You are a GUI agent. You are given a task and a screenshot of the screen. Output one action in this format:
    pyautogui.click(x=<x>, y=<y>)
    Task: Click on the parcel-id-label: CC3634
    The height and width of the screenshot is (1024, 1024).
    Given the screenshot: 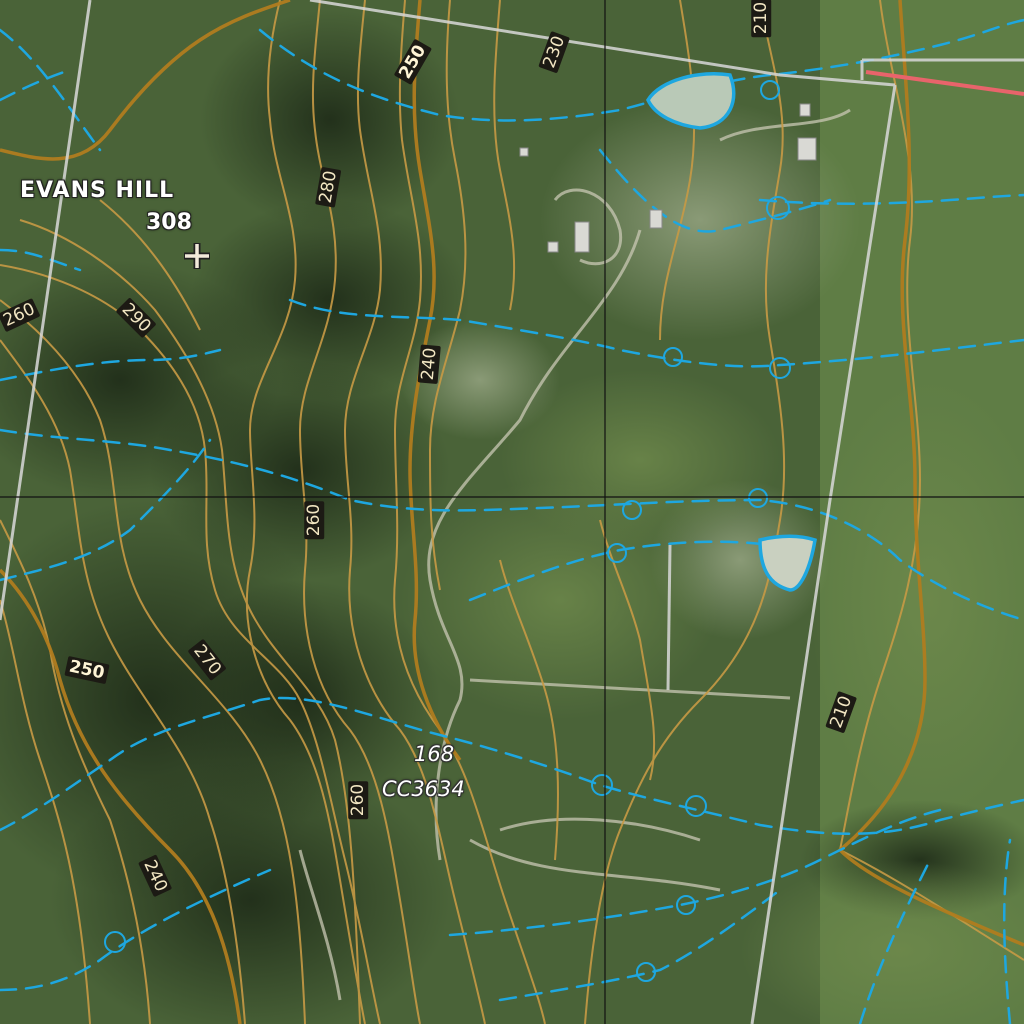 What is the action you would take?
    pyautogui.click(x=423, y=789)
    